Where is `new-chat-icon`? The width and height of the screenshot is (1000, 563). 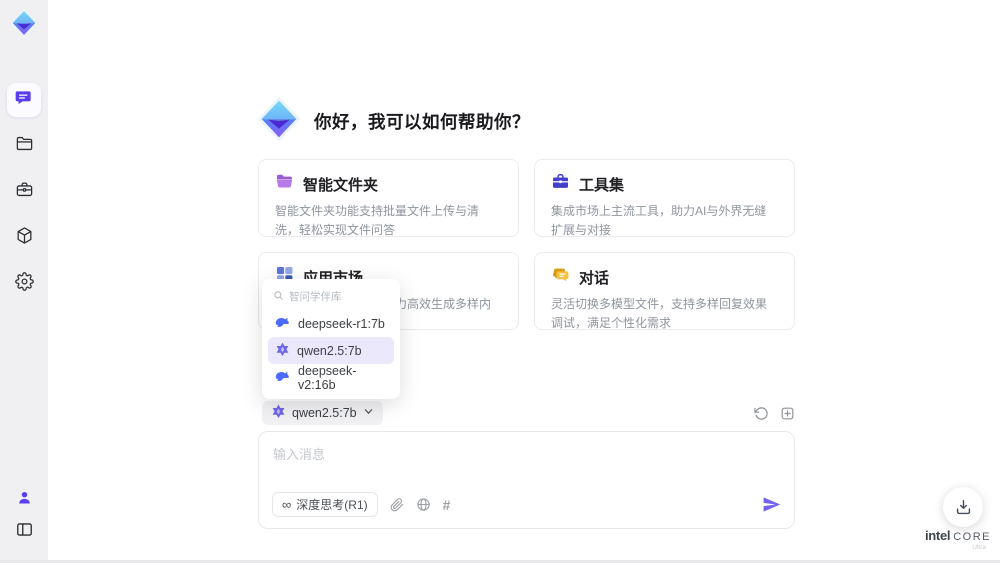 new-chat-icon is located at coordinates (787, 413).